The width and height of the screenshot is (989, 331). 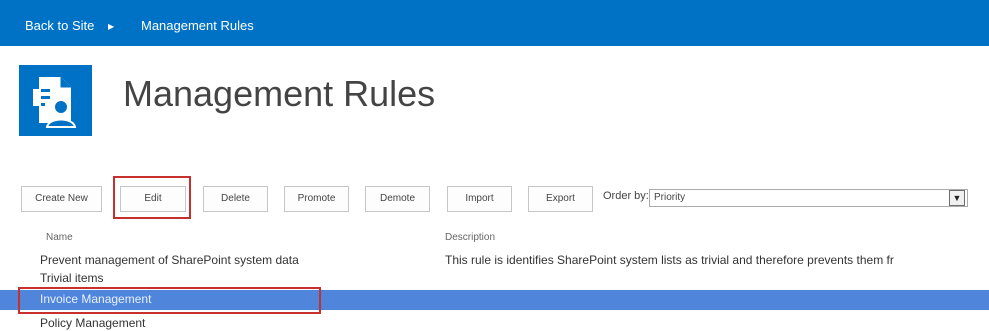 What do you see at coordinates (808, 198) in the screenshot?
I see `order-by-select: Priority ▼` at bounding box center [808, 198].